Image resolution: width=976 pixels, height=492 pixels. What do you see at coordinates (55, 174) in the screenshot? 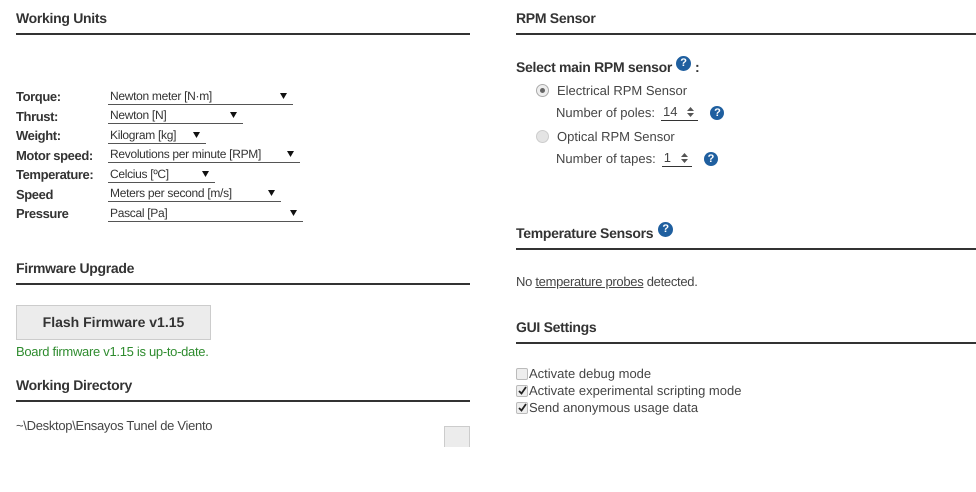
I see `field-label: Temperature:` at bounding box center [55, 174].